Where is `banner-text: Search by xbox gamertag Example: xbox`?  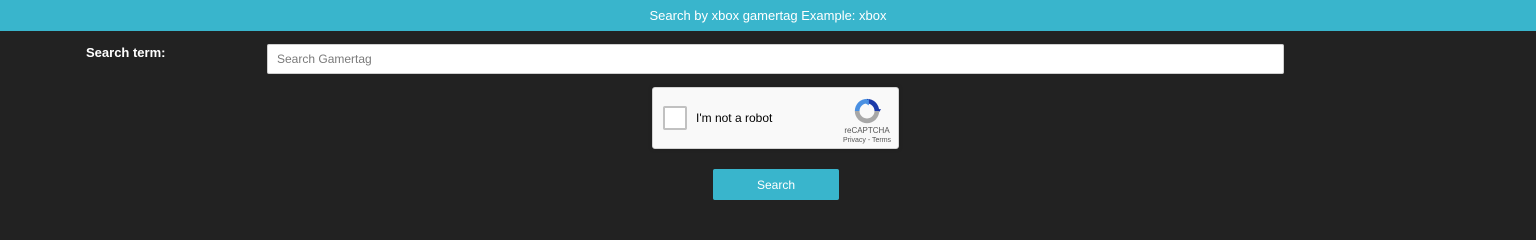
banner-text: Search by xbox gamertag Example: xbox is located at coordinates (768, 15).